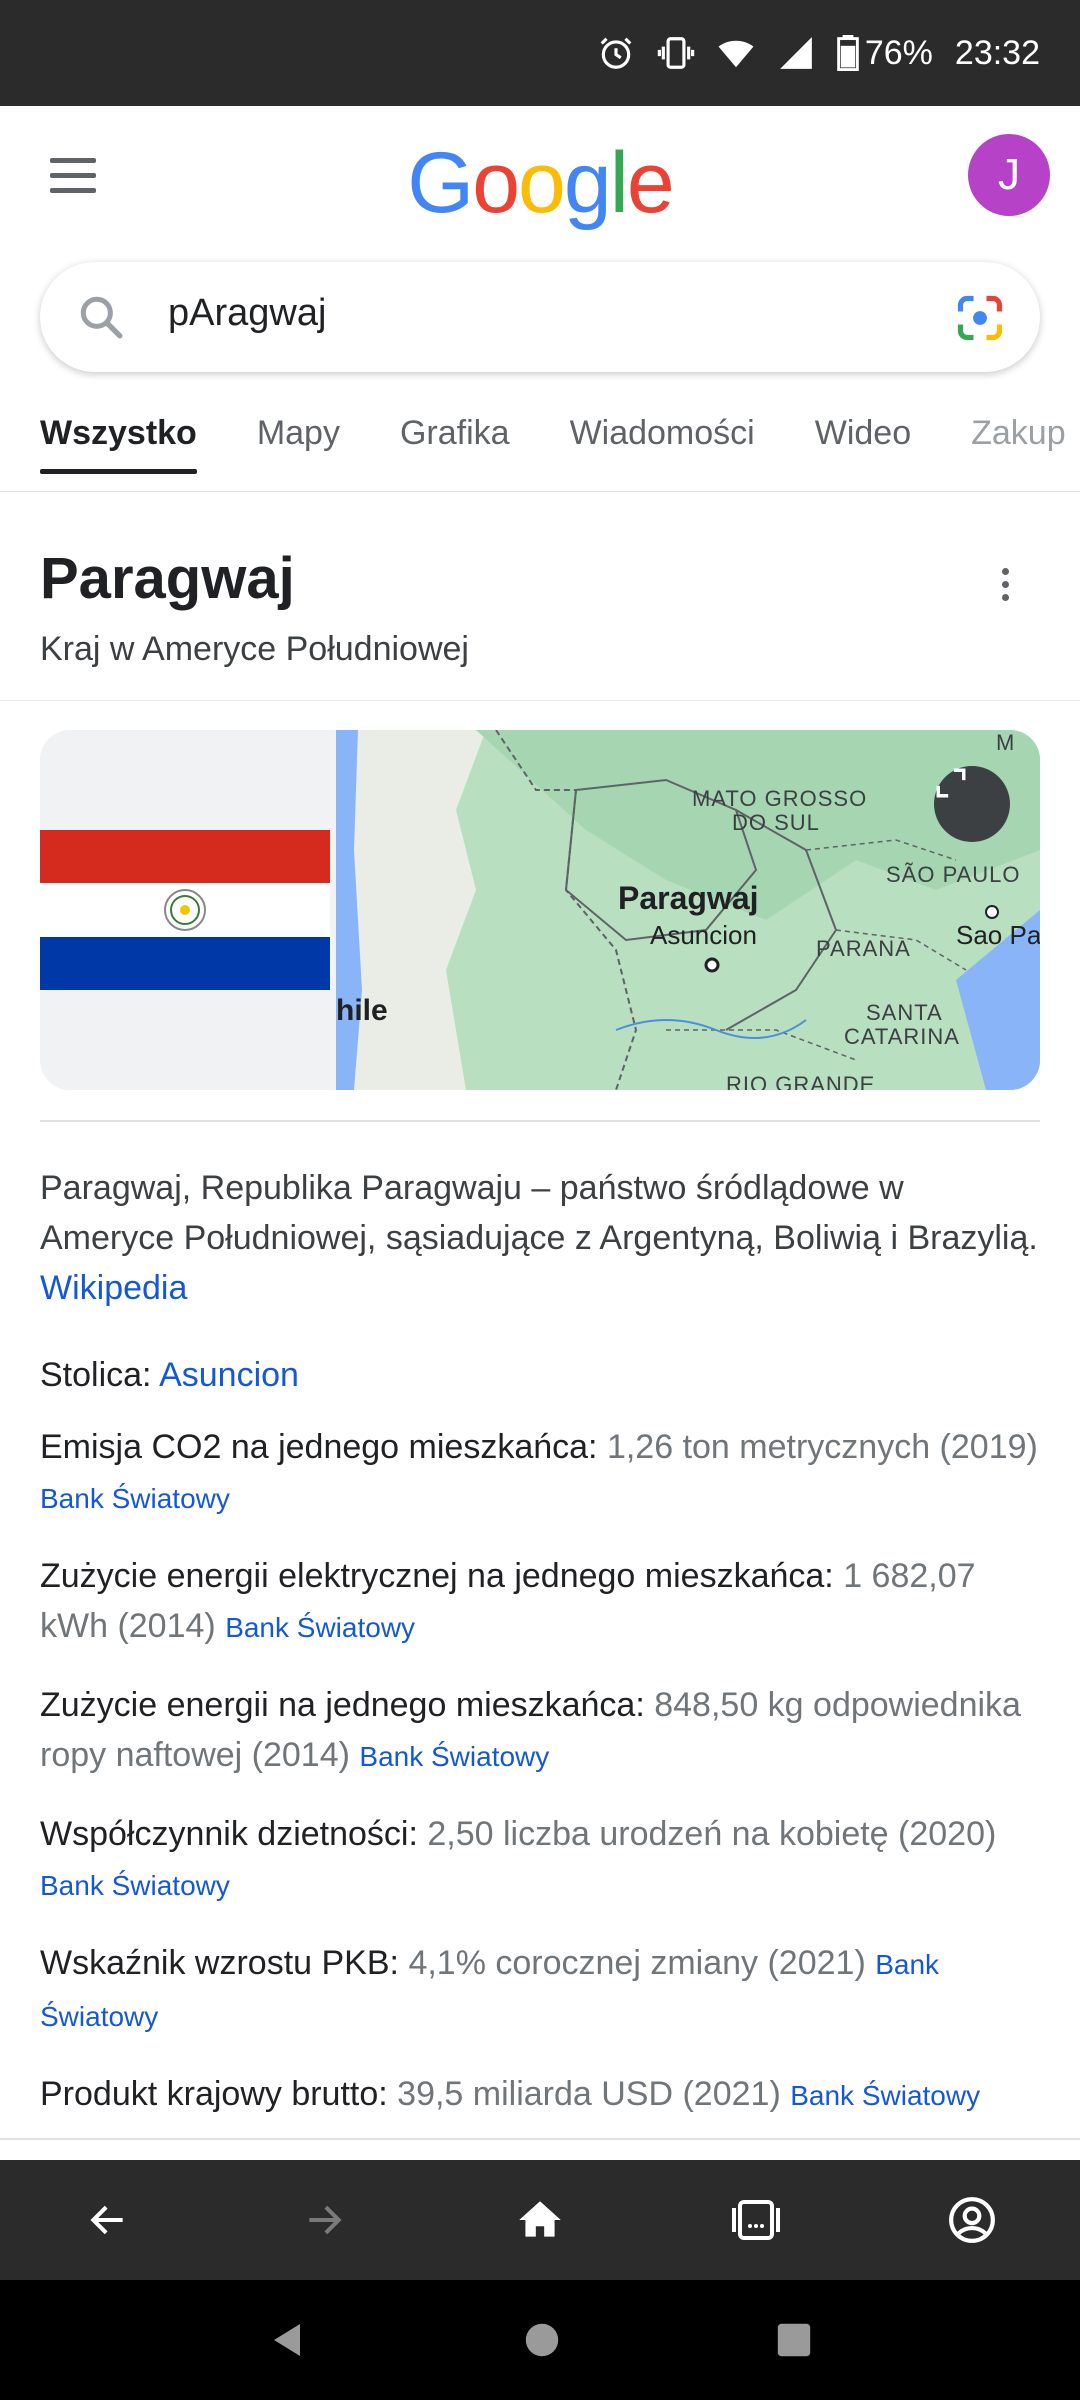  Describe the element at coordinates (1009, 175) in the screenshot. I see `avatar: J` at that location.